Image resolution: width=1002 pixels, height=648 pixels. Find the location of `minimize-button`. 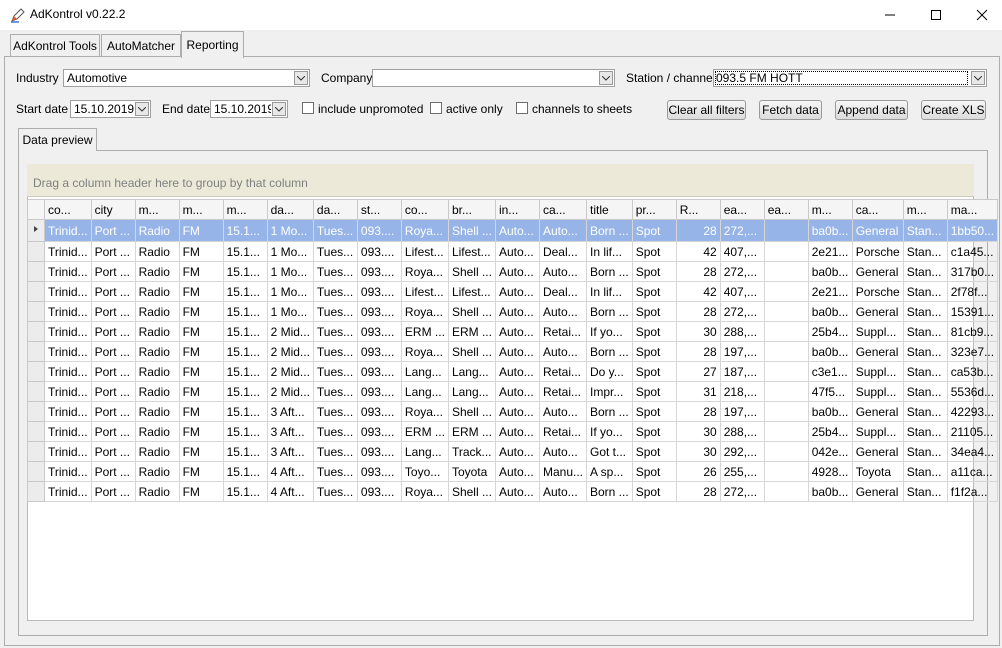

minimize-button is located at coordinates (890, 15).